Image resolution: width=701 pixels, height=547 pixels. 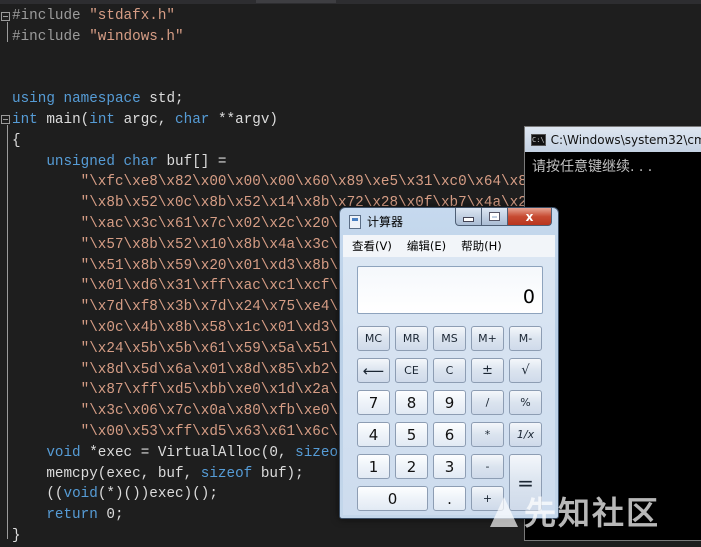 I want to click on backspace-button: ⟵, so click(x=373, y=370).